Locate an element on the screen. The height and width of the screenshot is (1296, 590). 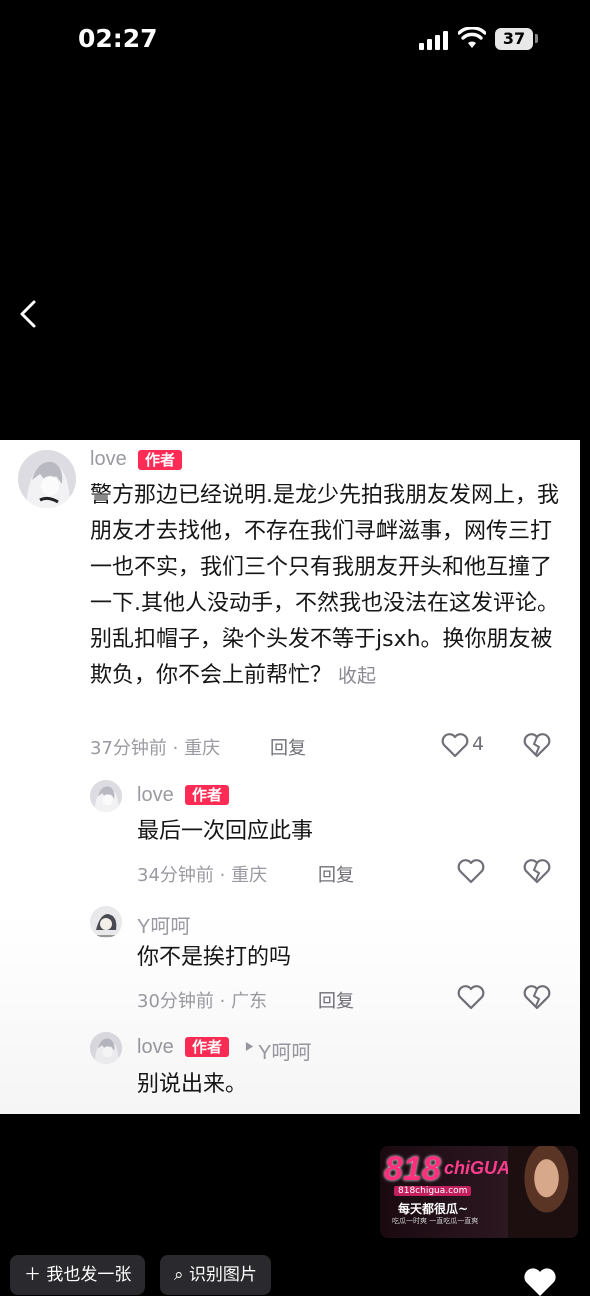
plus-icon: ＋ is located at coordinates (35, 1275).